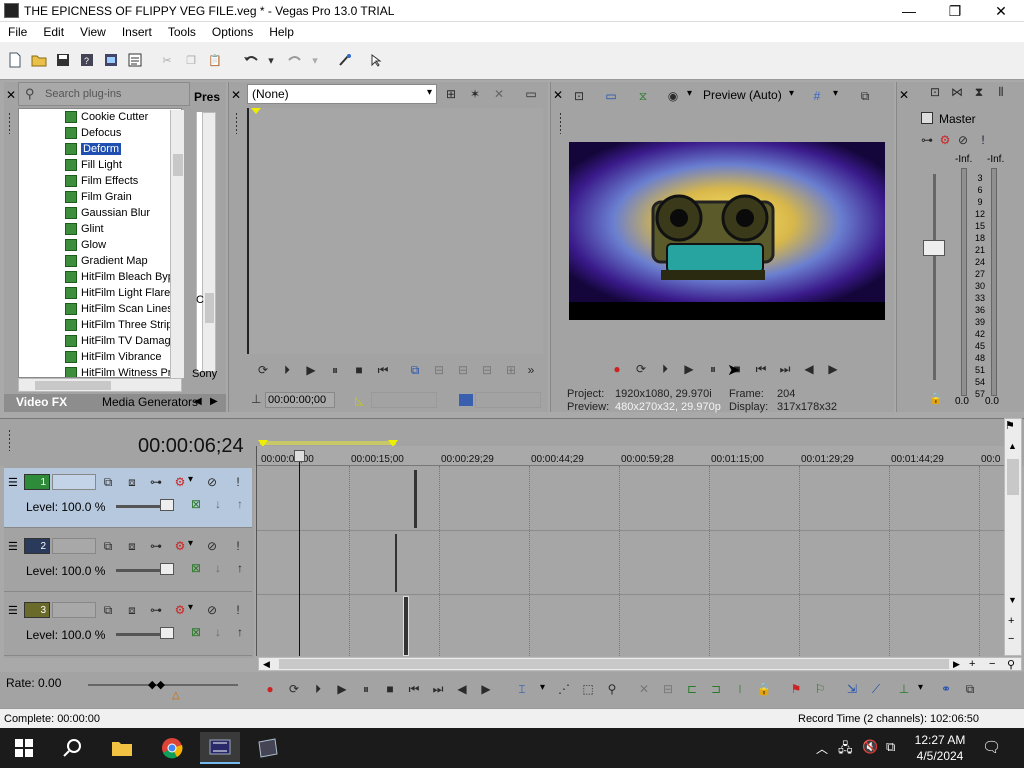 This screenshot has width=1024, height=768. I want to click on snap-icon: ⊥, so click(904, 689).